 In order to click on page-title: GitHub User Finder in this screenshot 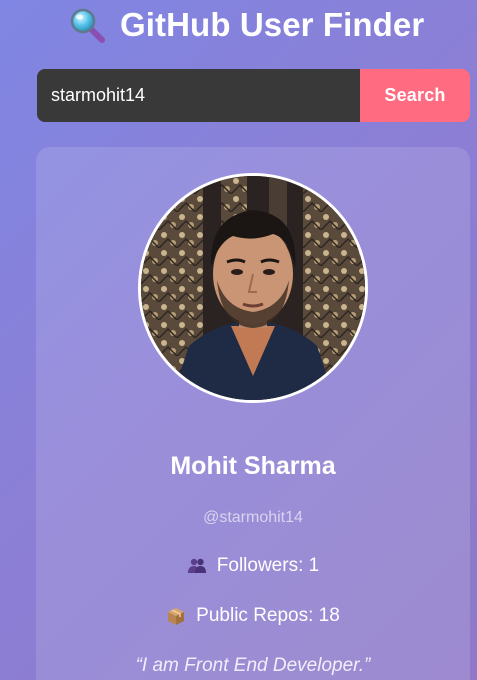, I will do `click(272, 24)`.